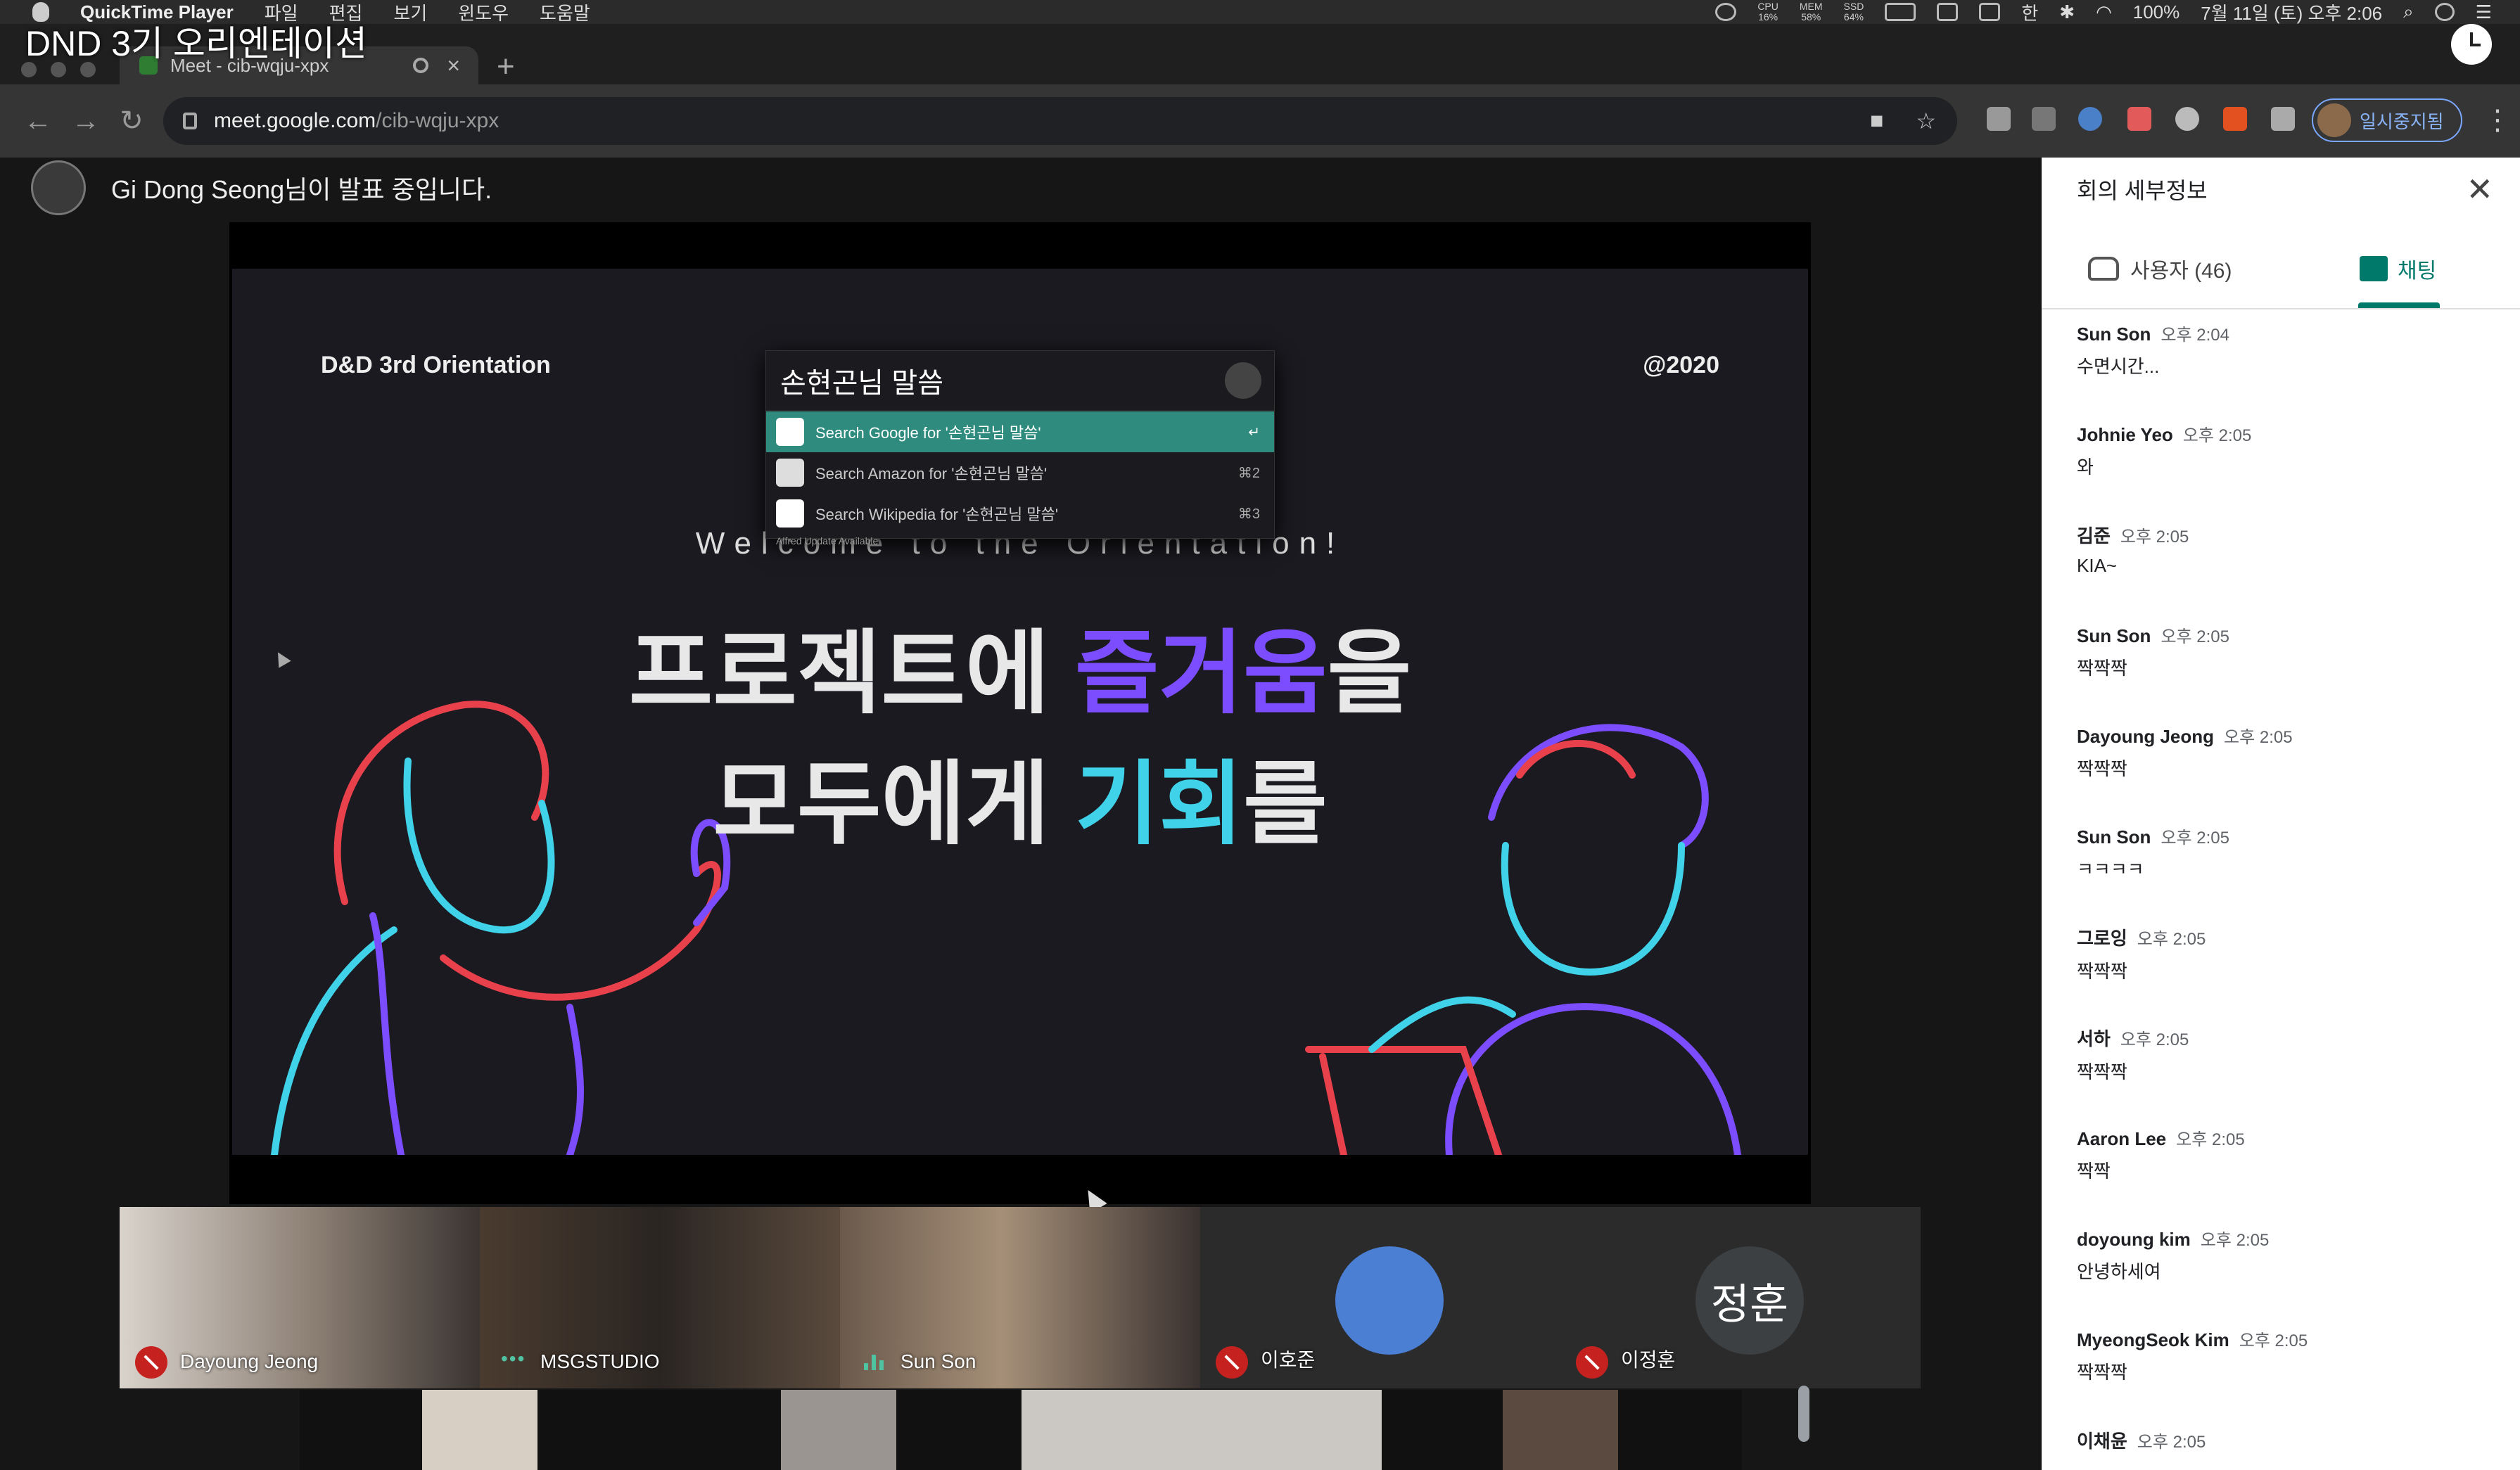 The height and width of the screenshot is (1470, 2520). Describe the element at coordinates (2374, 268) in the screenshot. I see `chat-icon` at that location.